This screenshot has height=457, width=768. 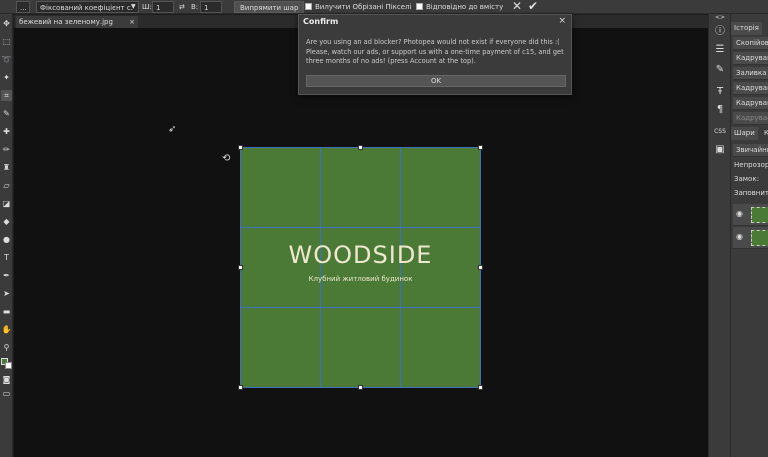 I want to click on dialog-title: Confirm, so click(x=321, y=21).